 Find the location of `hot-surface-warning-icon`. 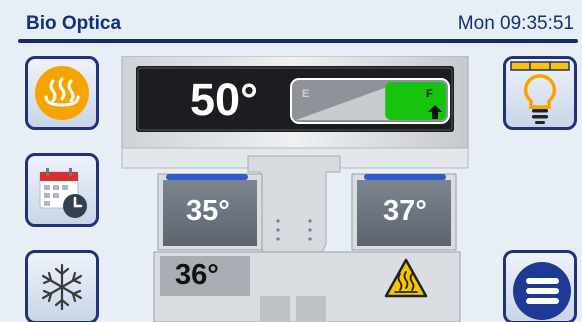

hot-surface-warning-icon is located at coordinates (406, 278).